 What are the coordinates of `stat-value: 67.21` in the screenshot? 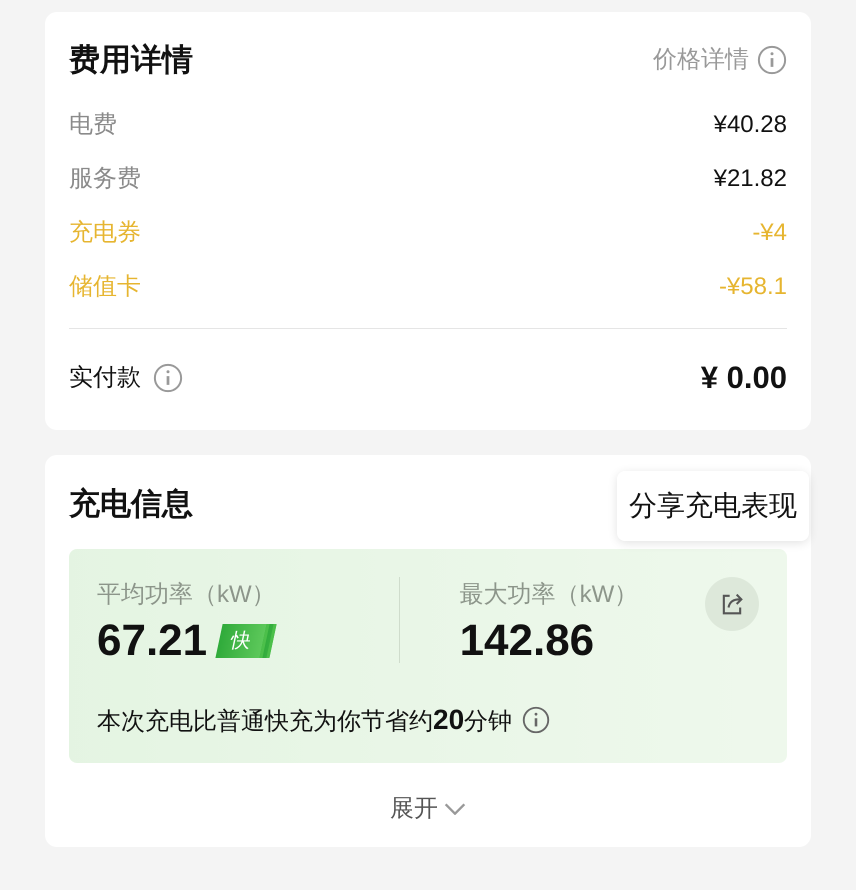 It's located at (152, 640).